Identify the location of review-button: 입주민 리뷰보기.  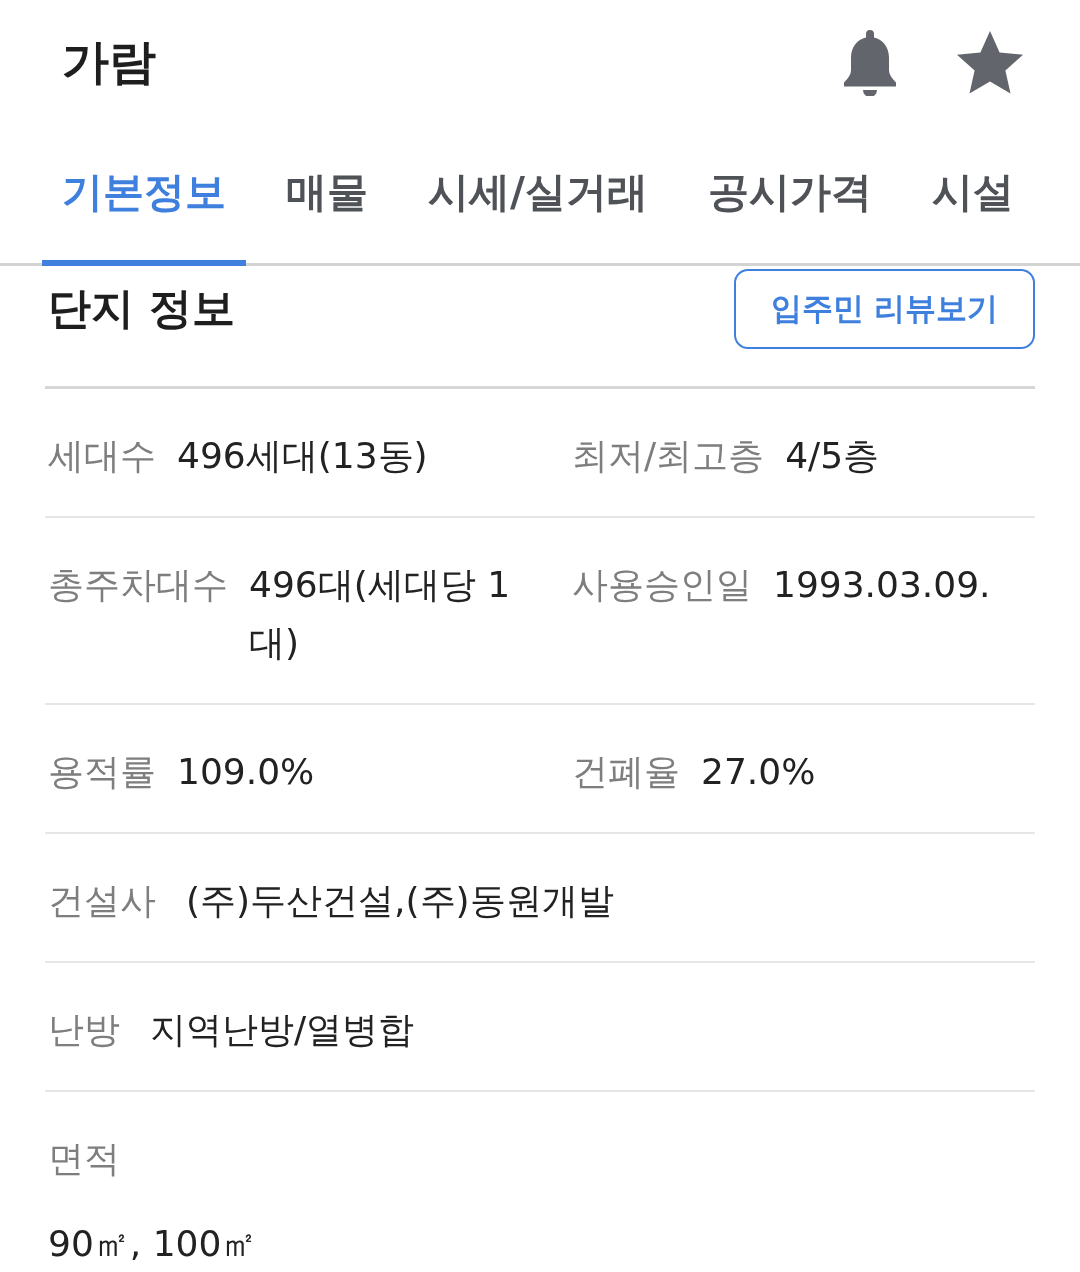
(884, 309).